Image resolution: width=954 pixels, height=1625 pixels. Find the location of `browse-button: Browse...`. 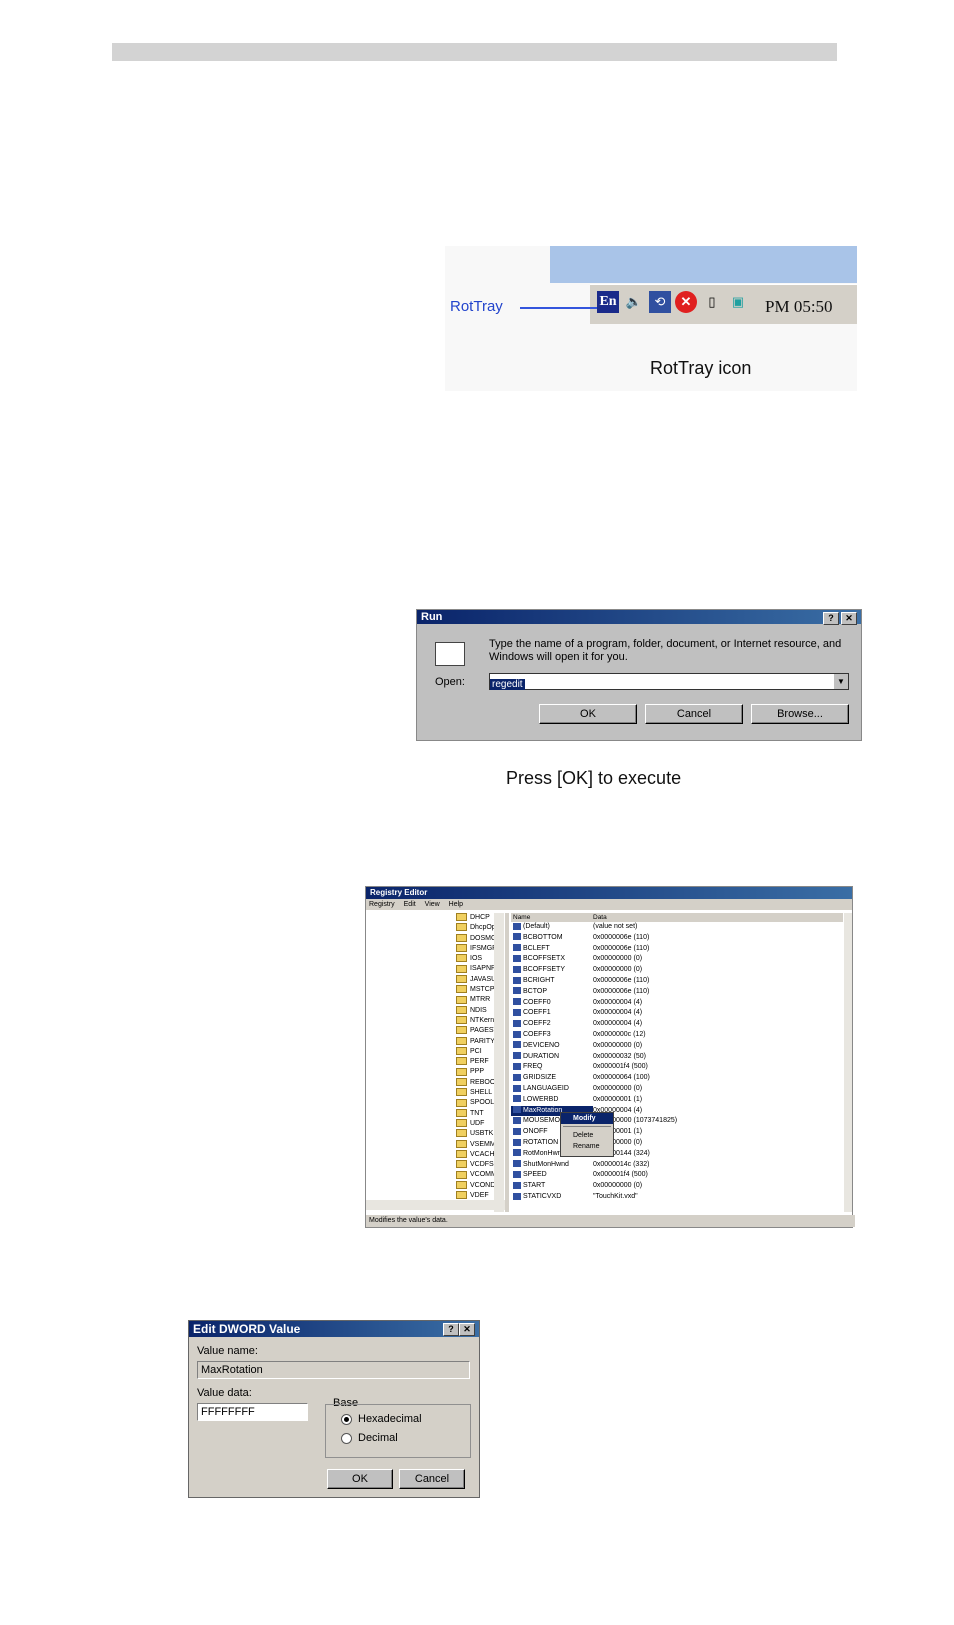

browse-button: Browse... is located at coordinates (800, 714).